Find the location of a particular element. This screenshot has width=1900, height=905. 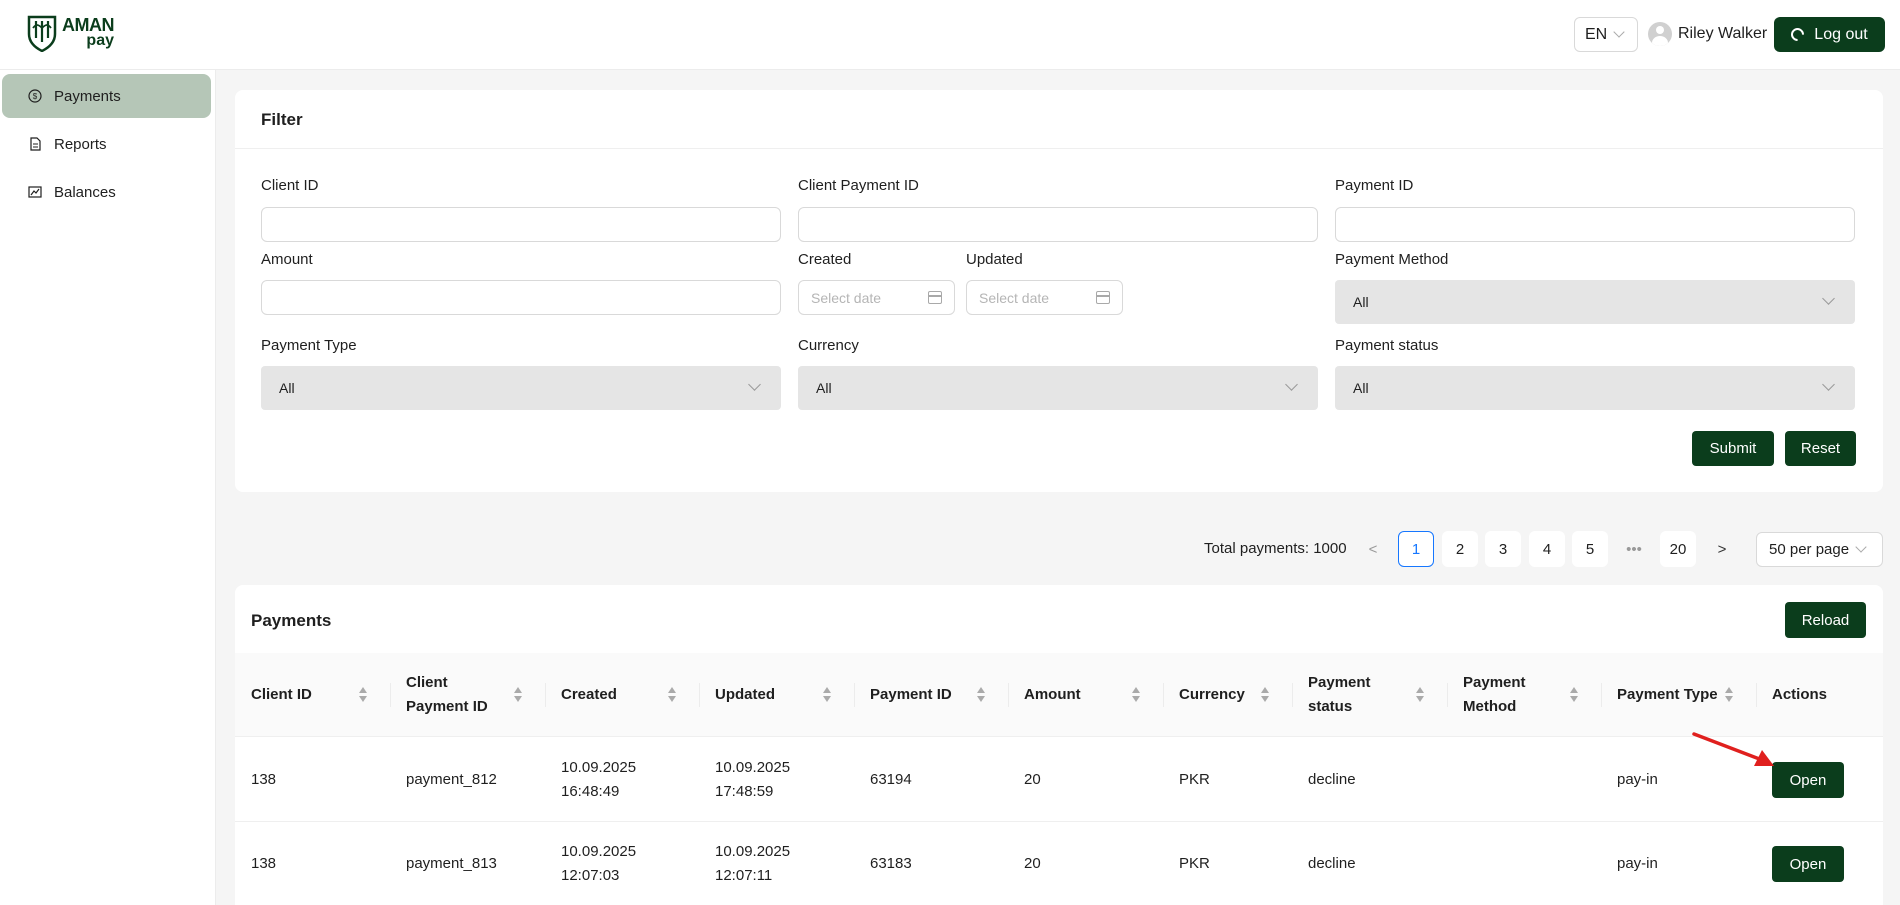

updated-label: Updated is located at coordinates (994, 259).